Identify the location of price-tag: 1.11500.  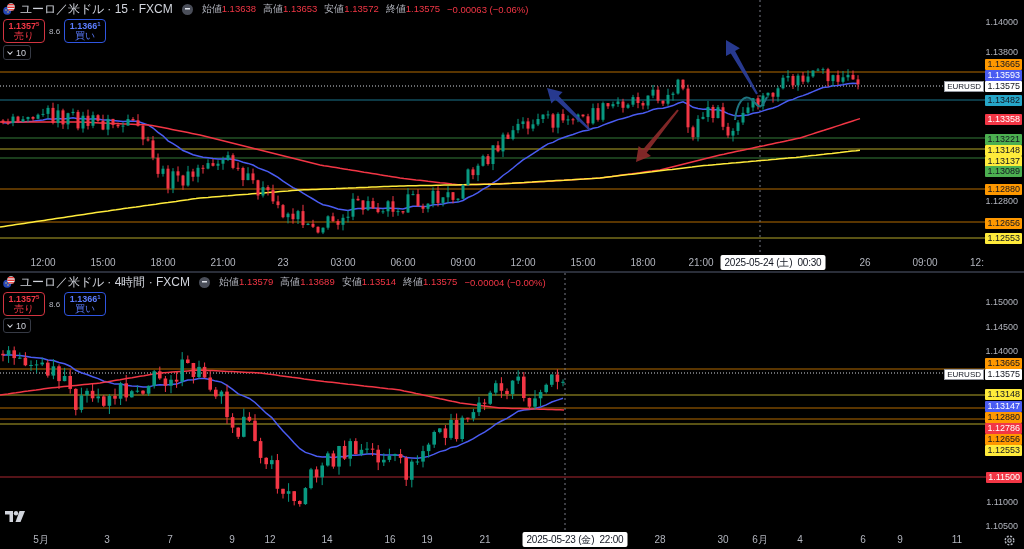
(1004, 477).